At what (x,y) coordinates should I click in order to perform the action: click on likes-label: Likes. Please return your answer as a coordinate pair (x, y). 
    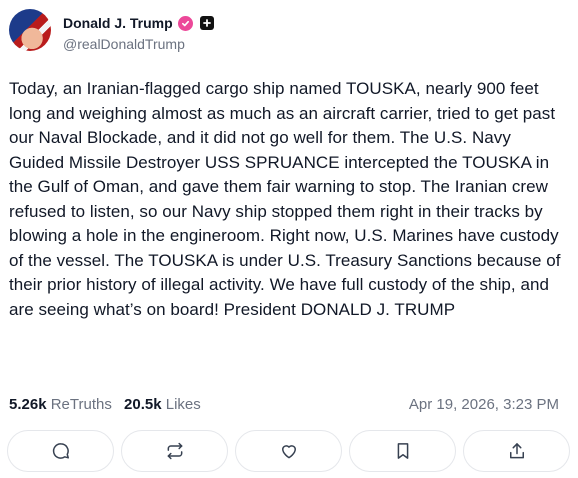
    Looking at the image, I should click on (183, 404).